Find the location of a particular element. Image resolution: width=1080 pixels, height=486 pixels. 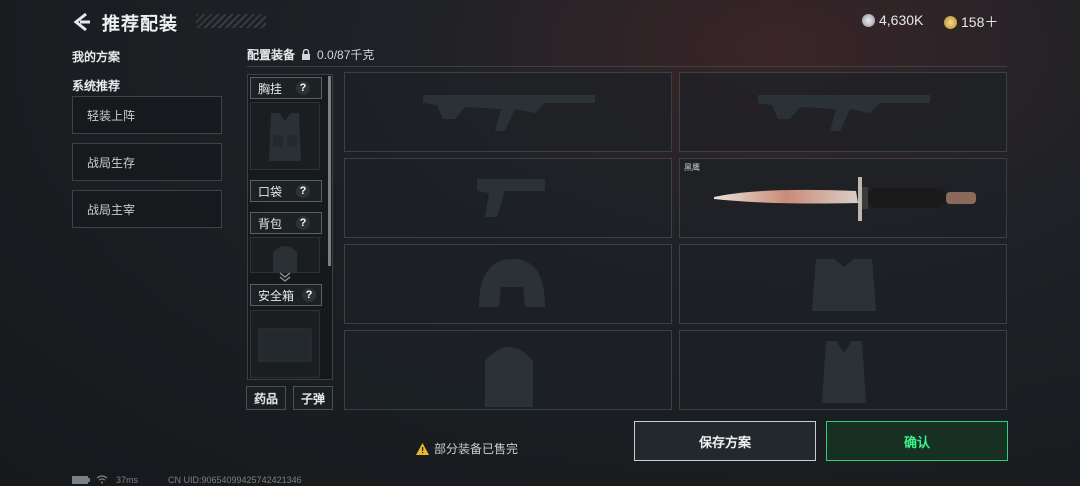

uid-text: CN UID:9065409942574242​1346 is located at coordinates (235, 480).